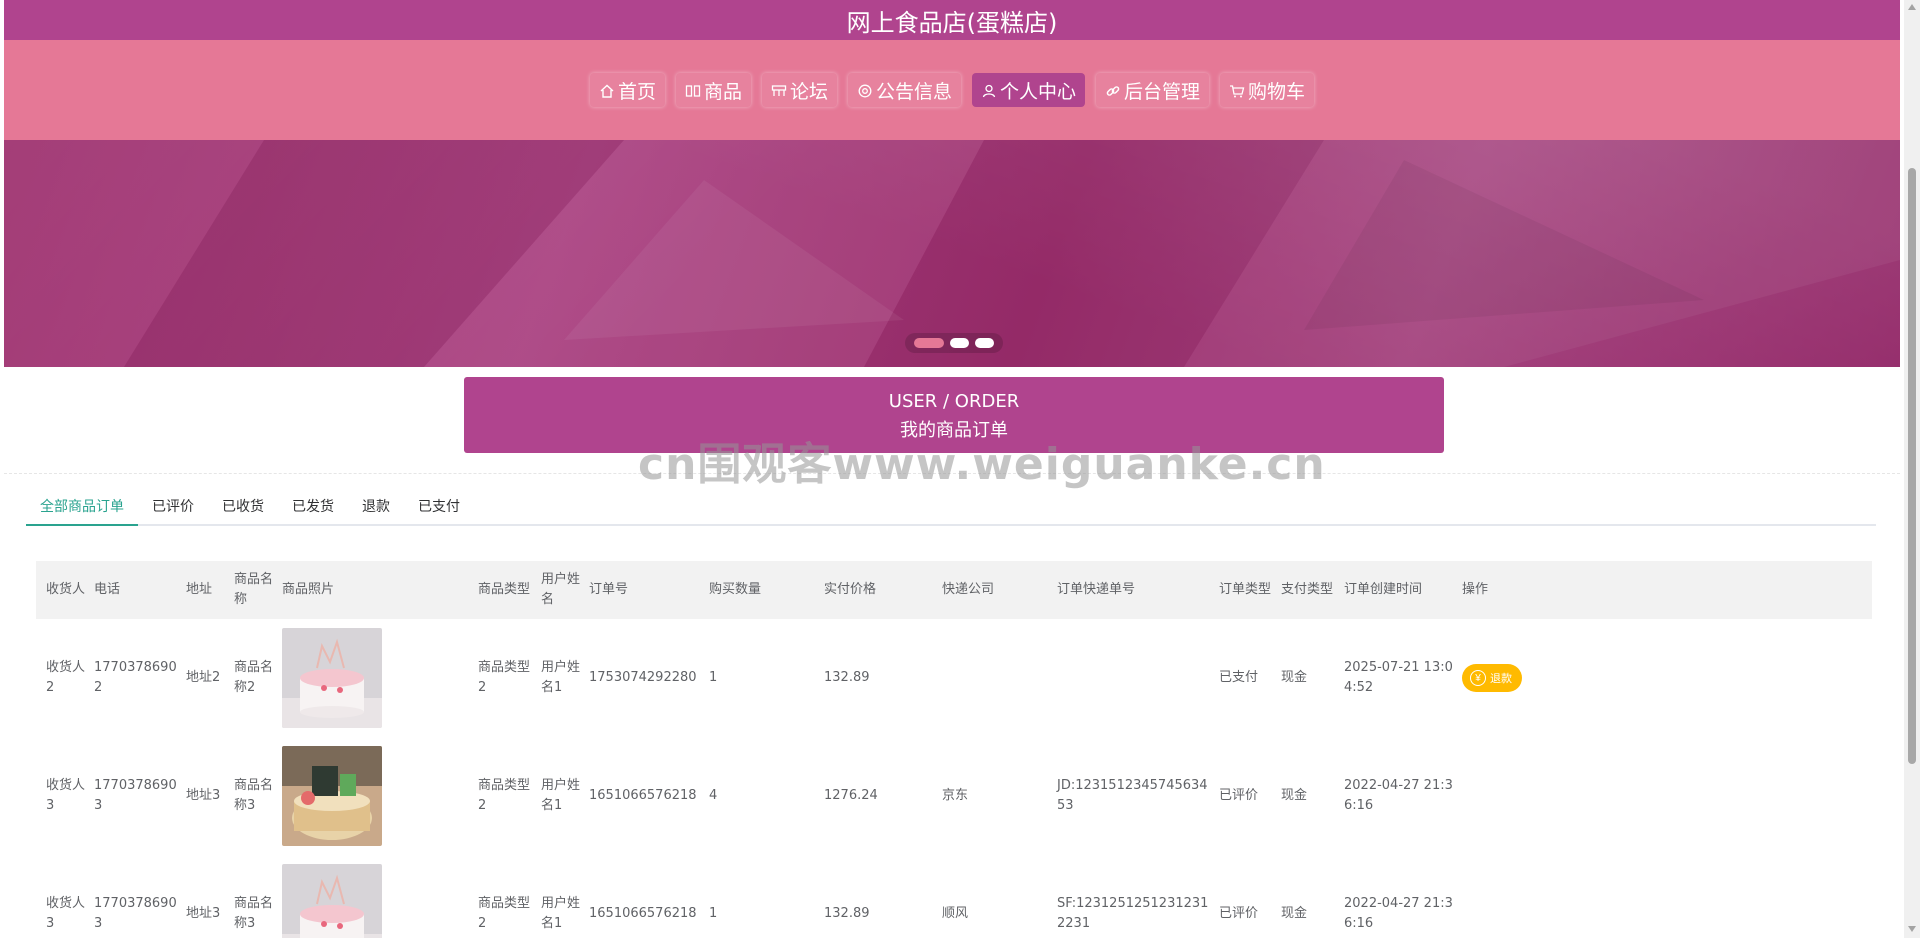 This screenshot has height=938, width=1920. I want to click on site-title-bar: 网上食品店(蛋糕店), so click(952, 20).